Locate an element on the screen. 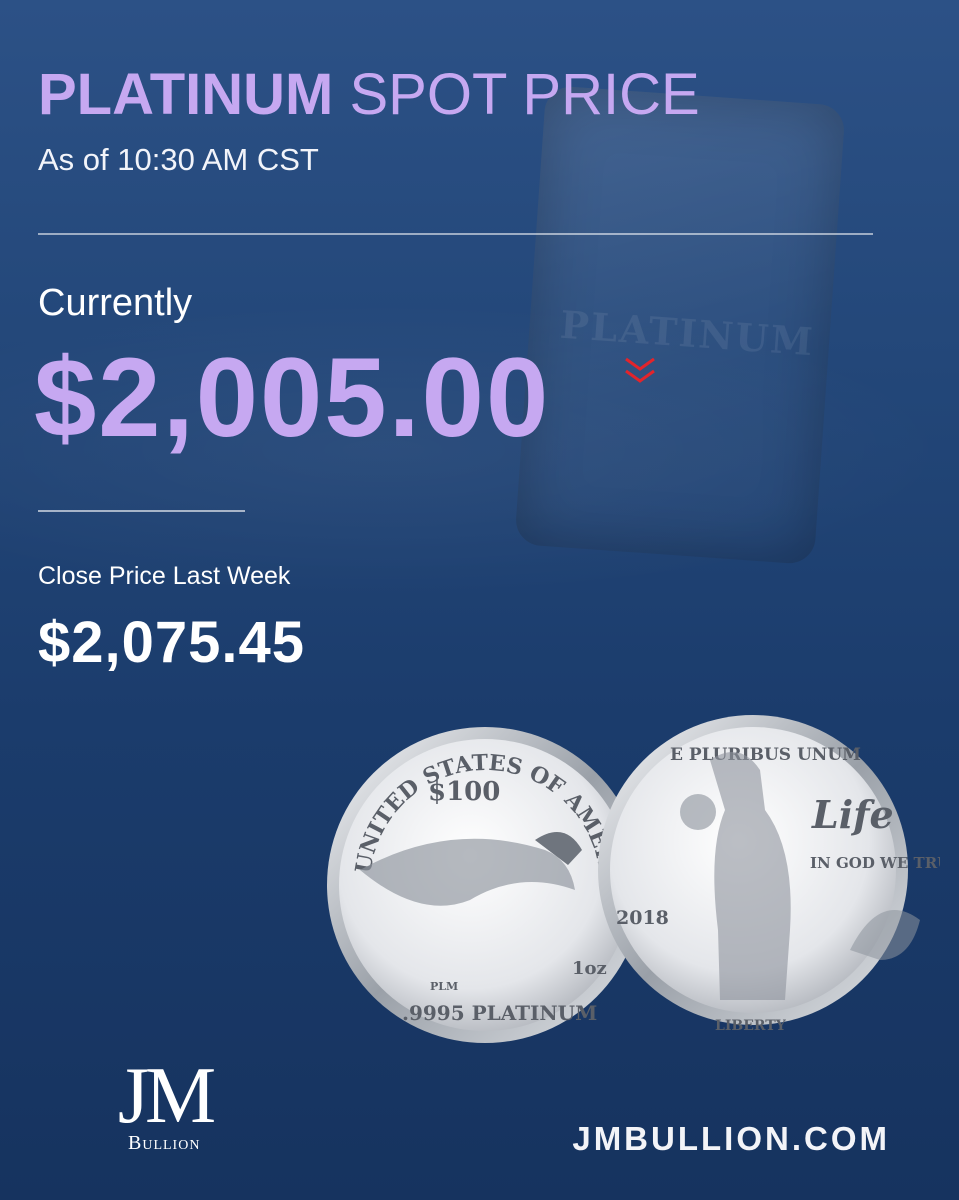  obverse-weight: 1oz is located at coordinates (589, 968).